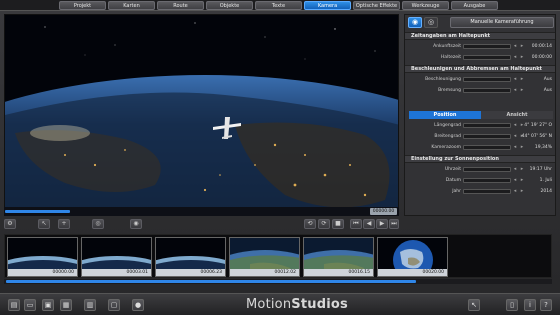  What do you see at coordinates (546, 191) in the screenshot?
I see `setting-value: 2014` at bounding box center [546, 191].